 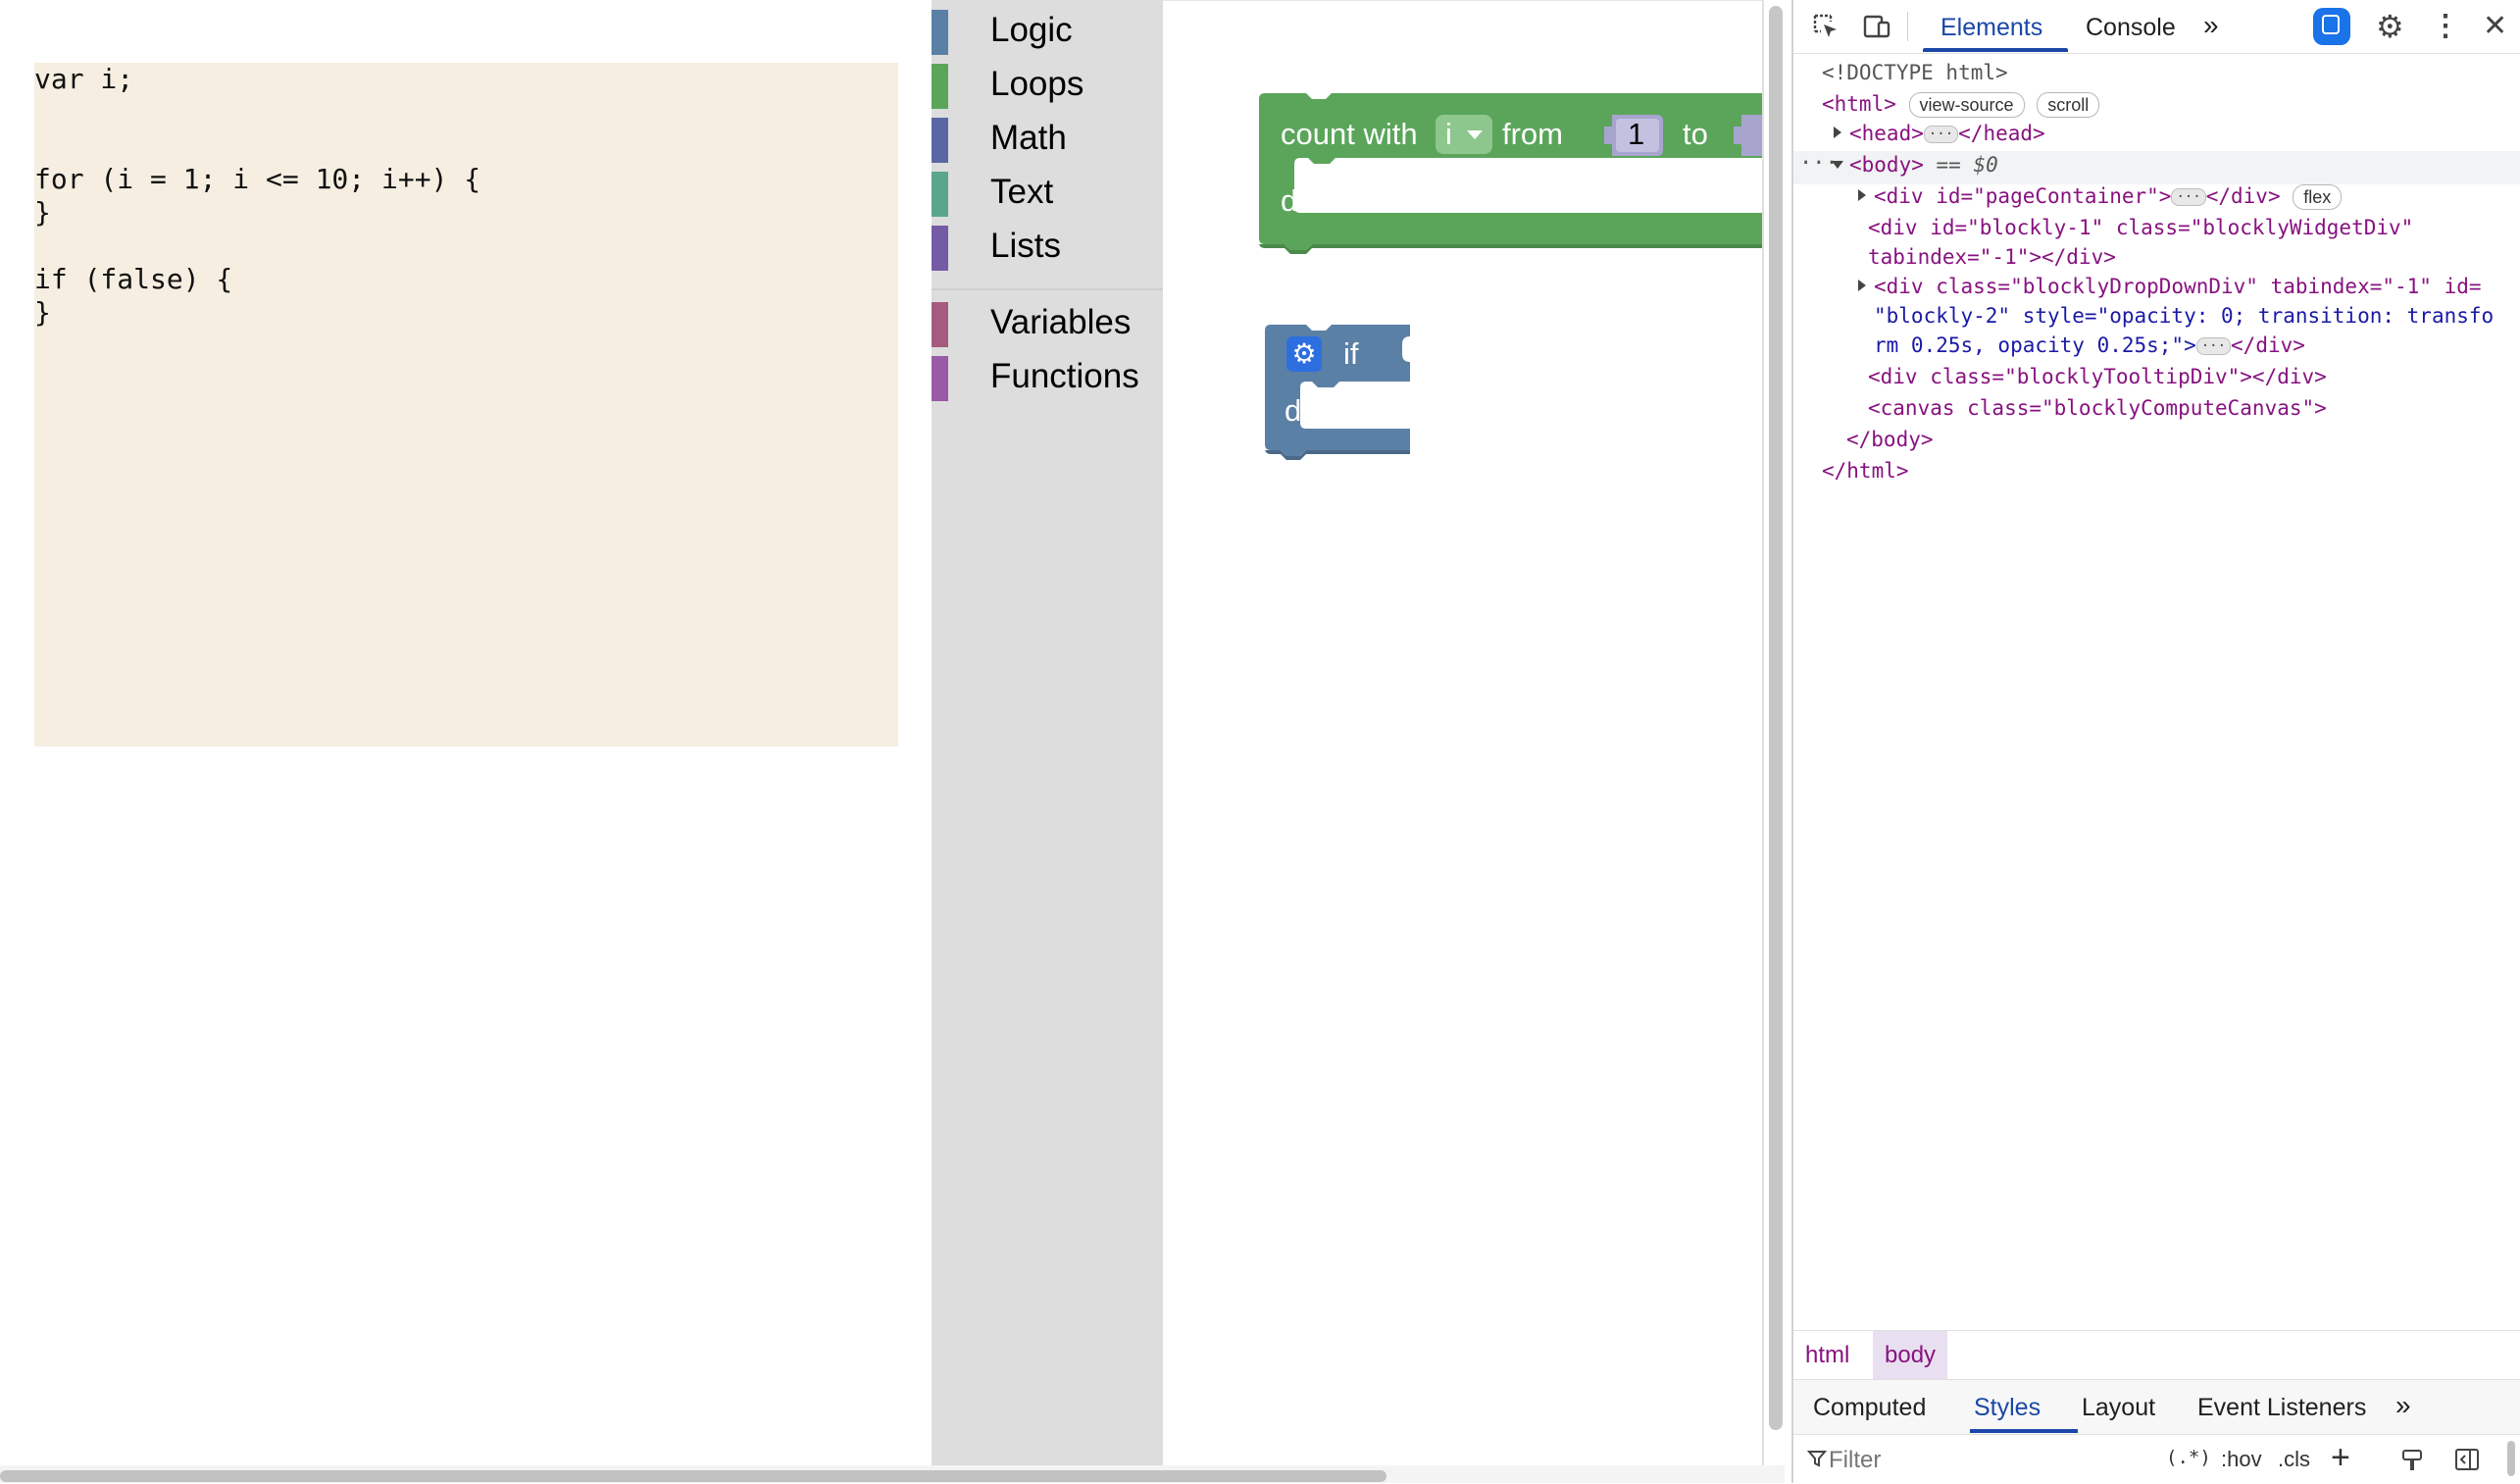 What do you see at coordinates (1061, 322) in the screenshot?
I see `category-label: Variables` at bounding box center [1061, 322].